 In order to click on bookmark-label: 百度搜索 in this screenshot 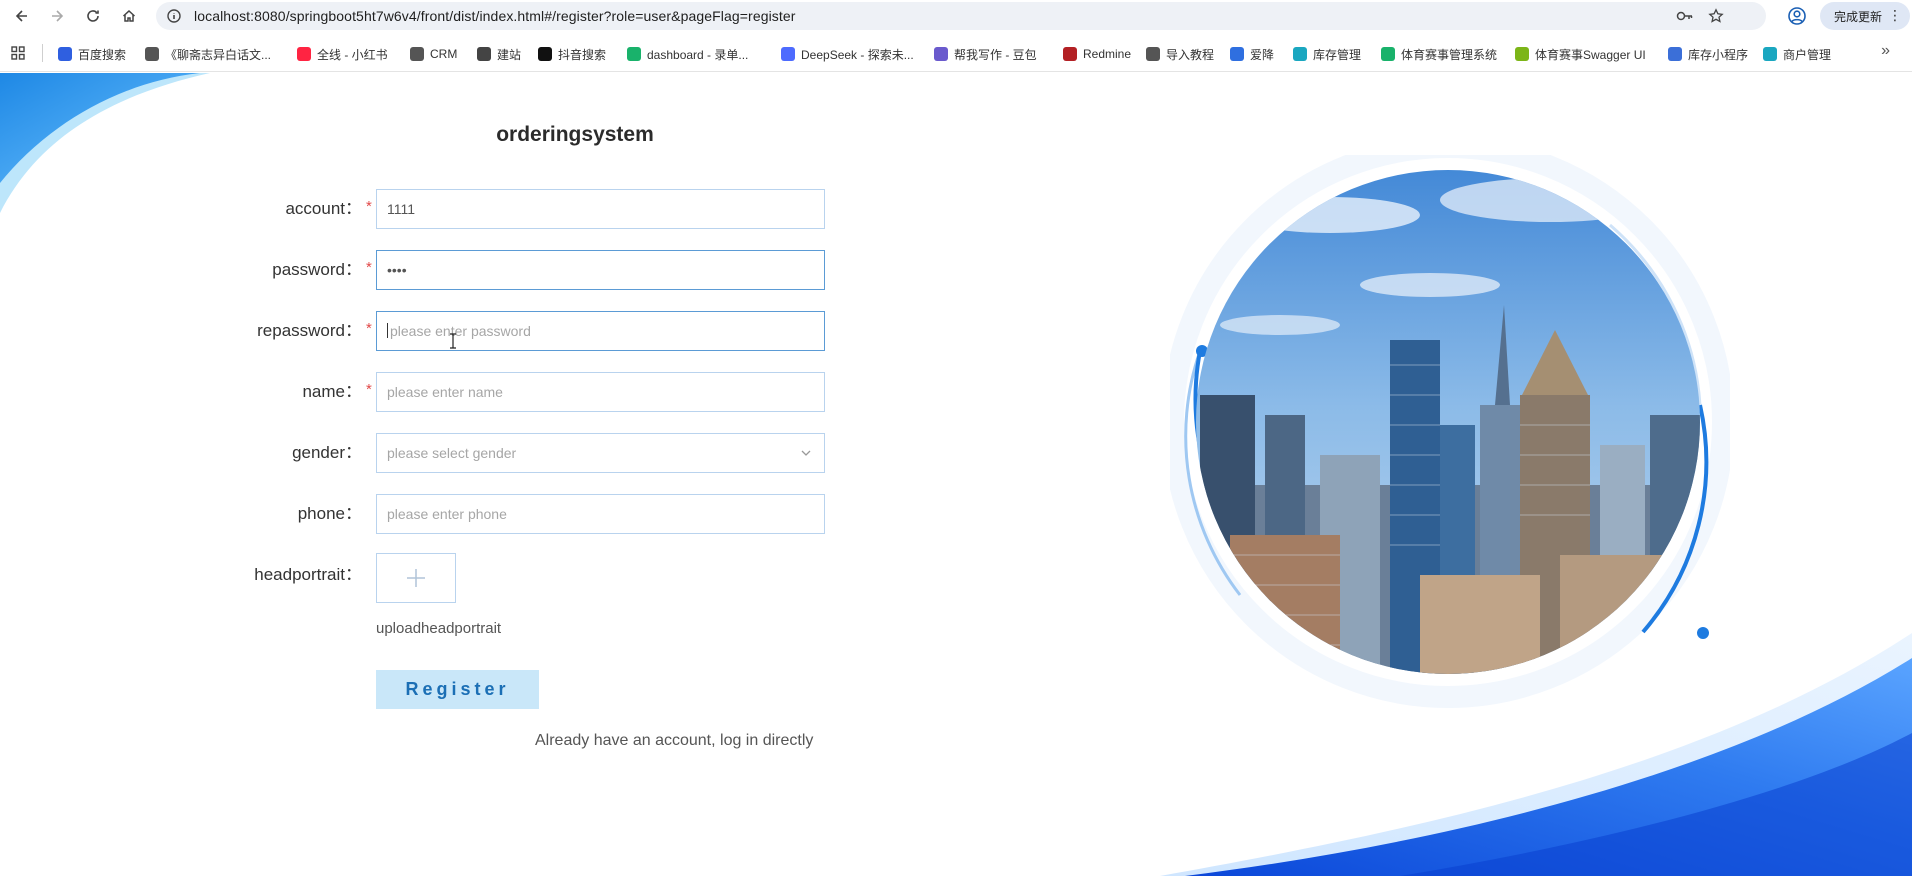, I will do `click(102, 54)`.